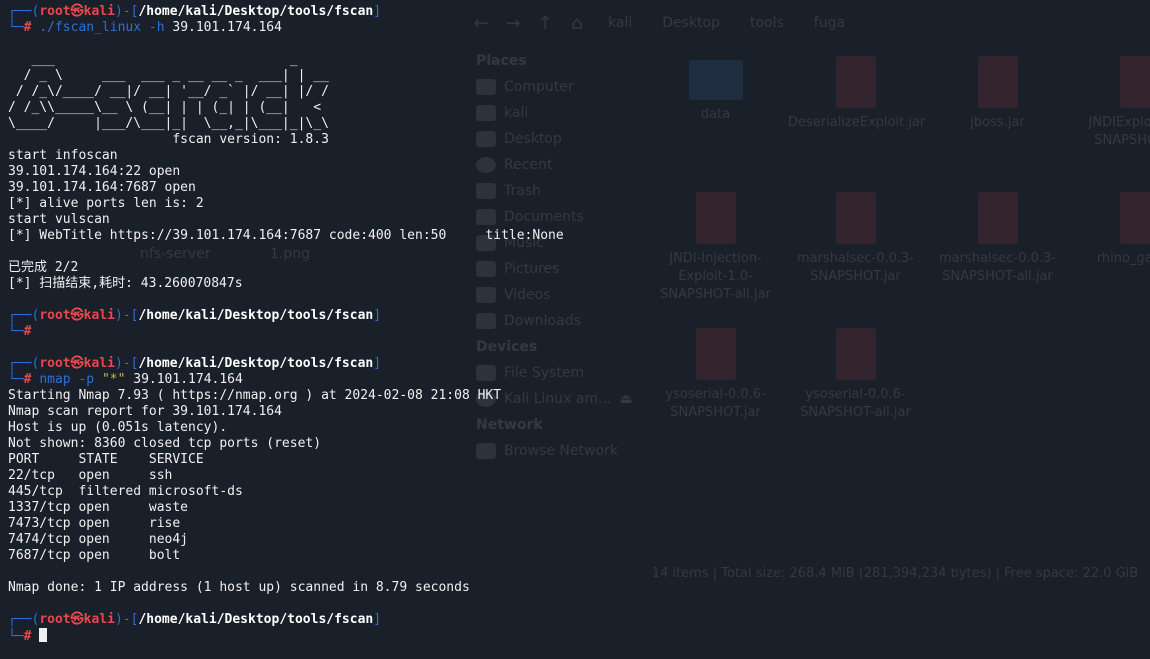 Image resolution: width=1150 pixels, height=659 pixels. Describe the element at coordinates (43, 635) in the screenshot. I see `text-cursor` at that location.